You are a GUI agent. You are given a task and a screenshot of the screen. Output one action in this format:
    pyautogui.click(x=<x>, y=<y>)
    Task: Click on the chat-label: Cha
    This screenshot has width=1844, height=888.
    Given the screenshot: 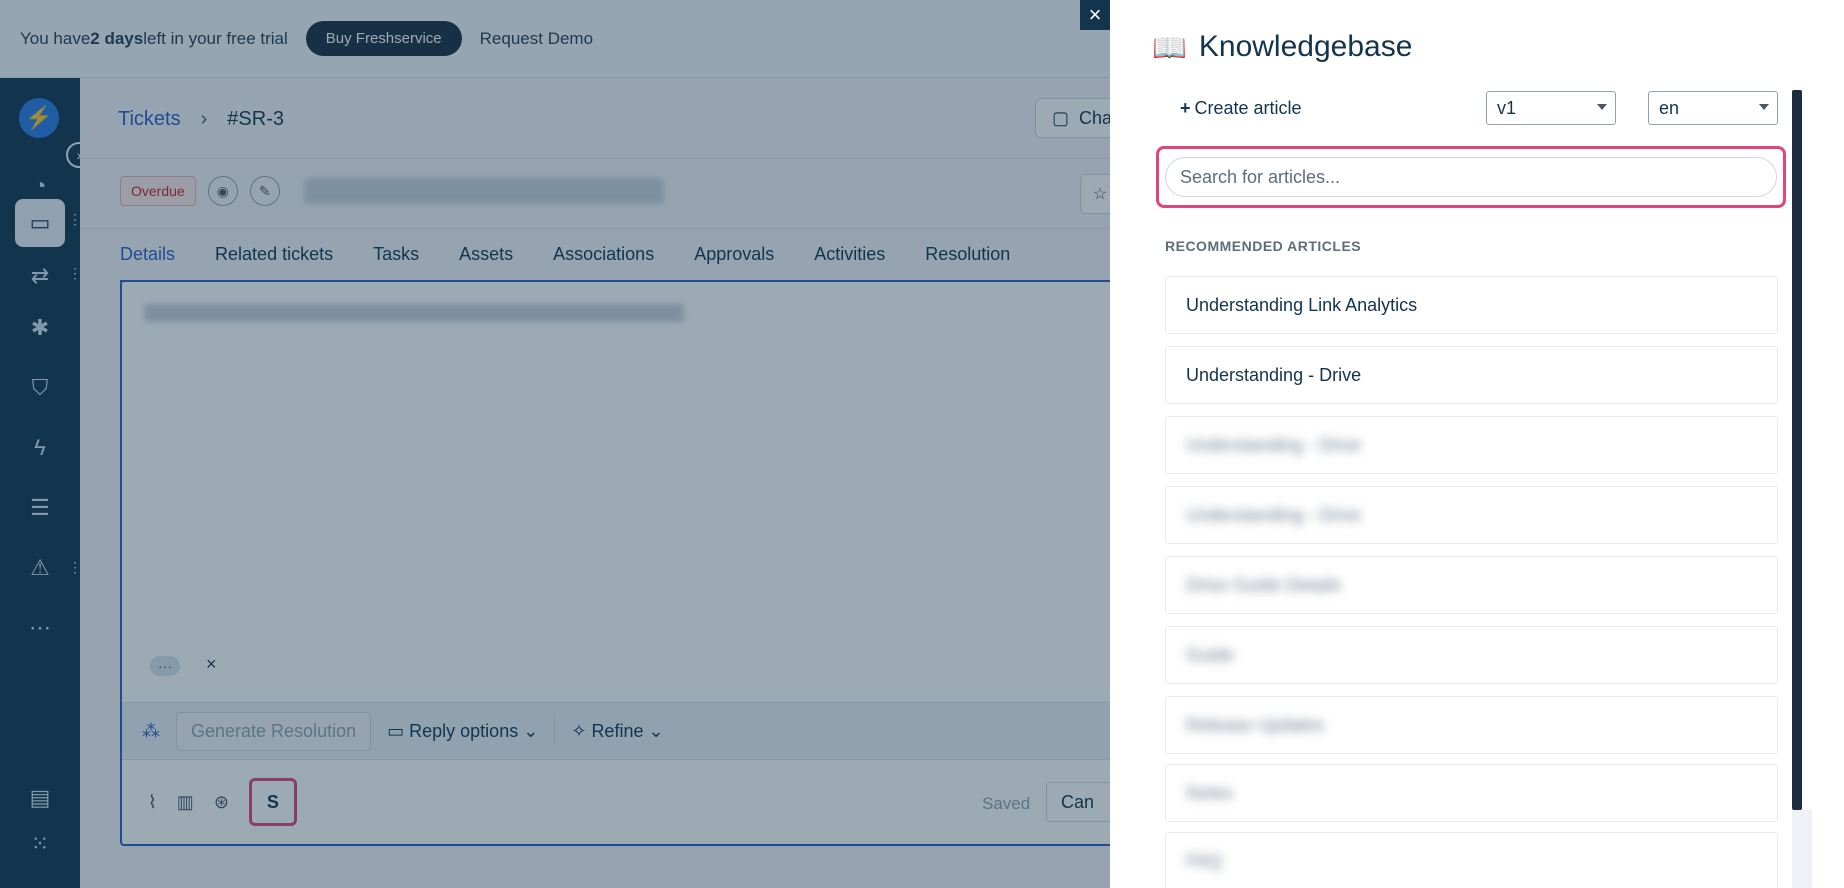 What is the action you would take?
    pyautogui.click(x=1096, y=117)
    